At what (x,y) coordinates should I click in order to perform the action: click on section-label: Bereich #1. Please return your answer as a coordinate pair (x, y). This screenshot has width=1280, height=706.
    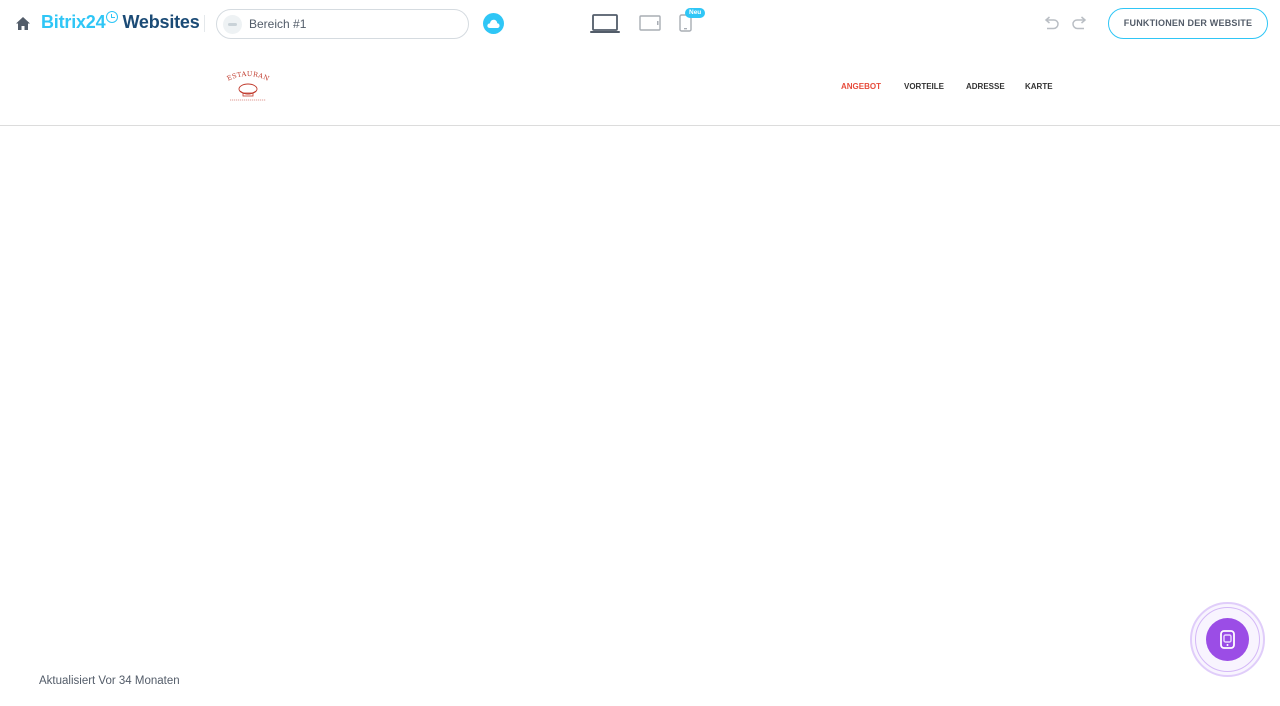
    Looking at the image, I should click on (278, 24).